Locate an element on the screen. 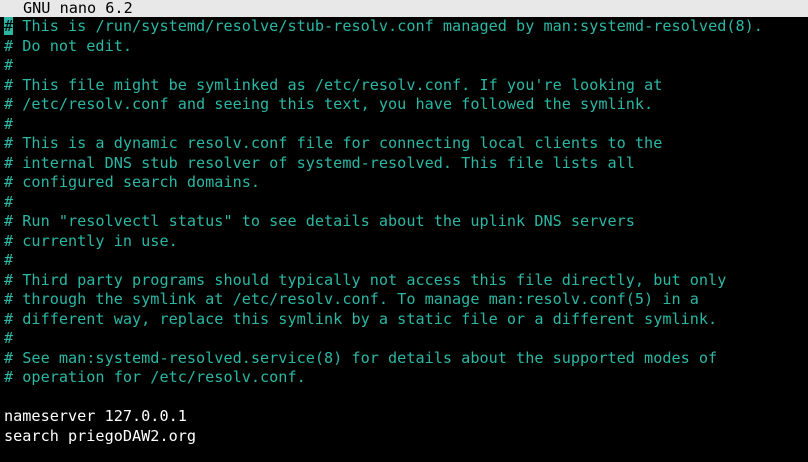  nano-title-bar: GNU nano 6.2 is located at coordinates (404, 8).